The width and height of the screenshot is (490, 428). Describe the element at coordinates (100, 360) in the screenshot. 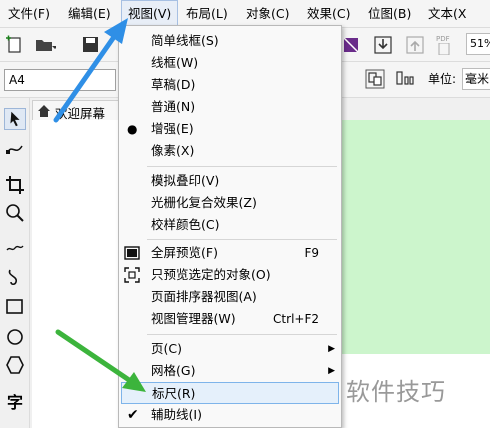

I see `green-arrow-icon` at that location.